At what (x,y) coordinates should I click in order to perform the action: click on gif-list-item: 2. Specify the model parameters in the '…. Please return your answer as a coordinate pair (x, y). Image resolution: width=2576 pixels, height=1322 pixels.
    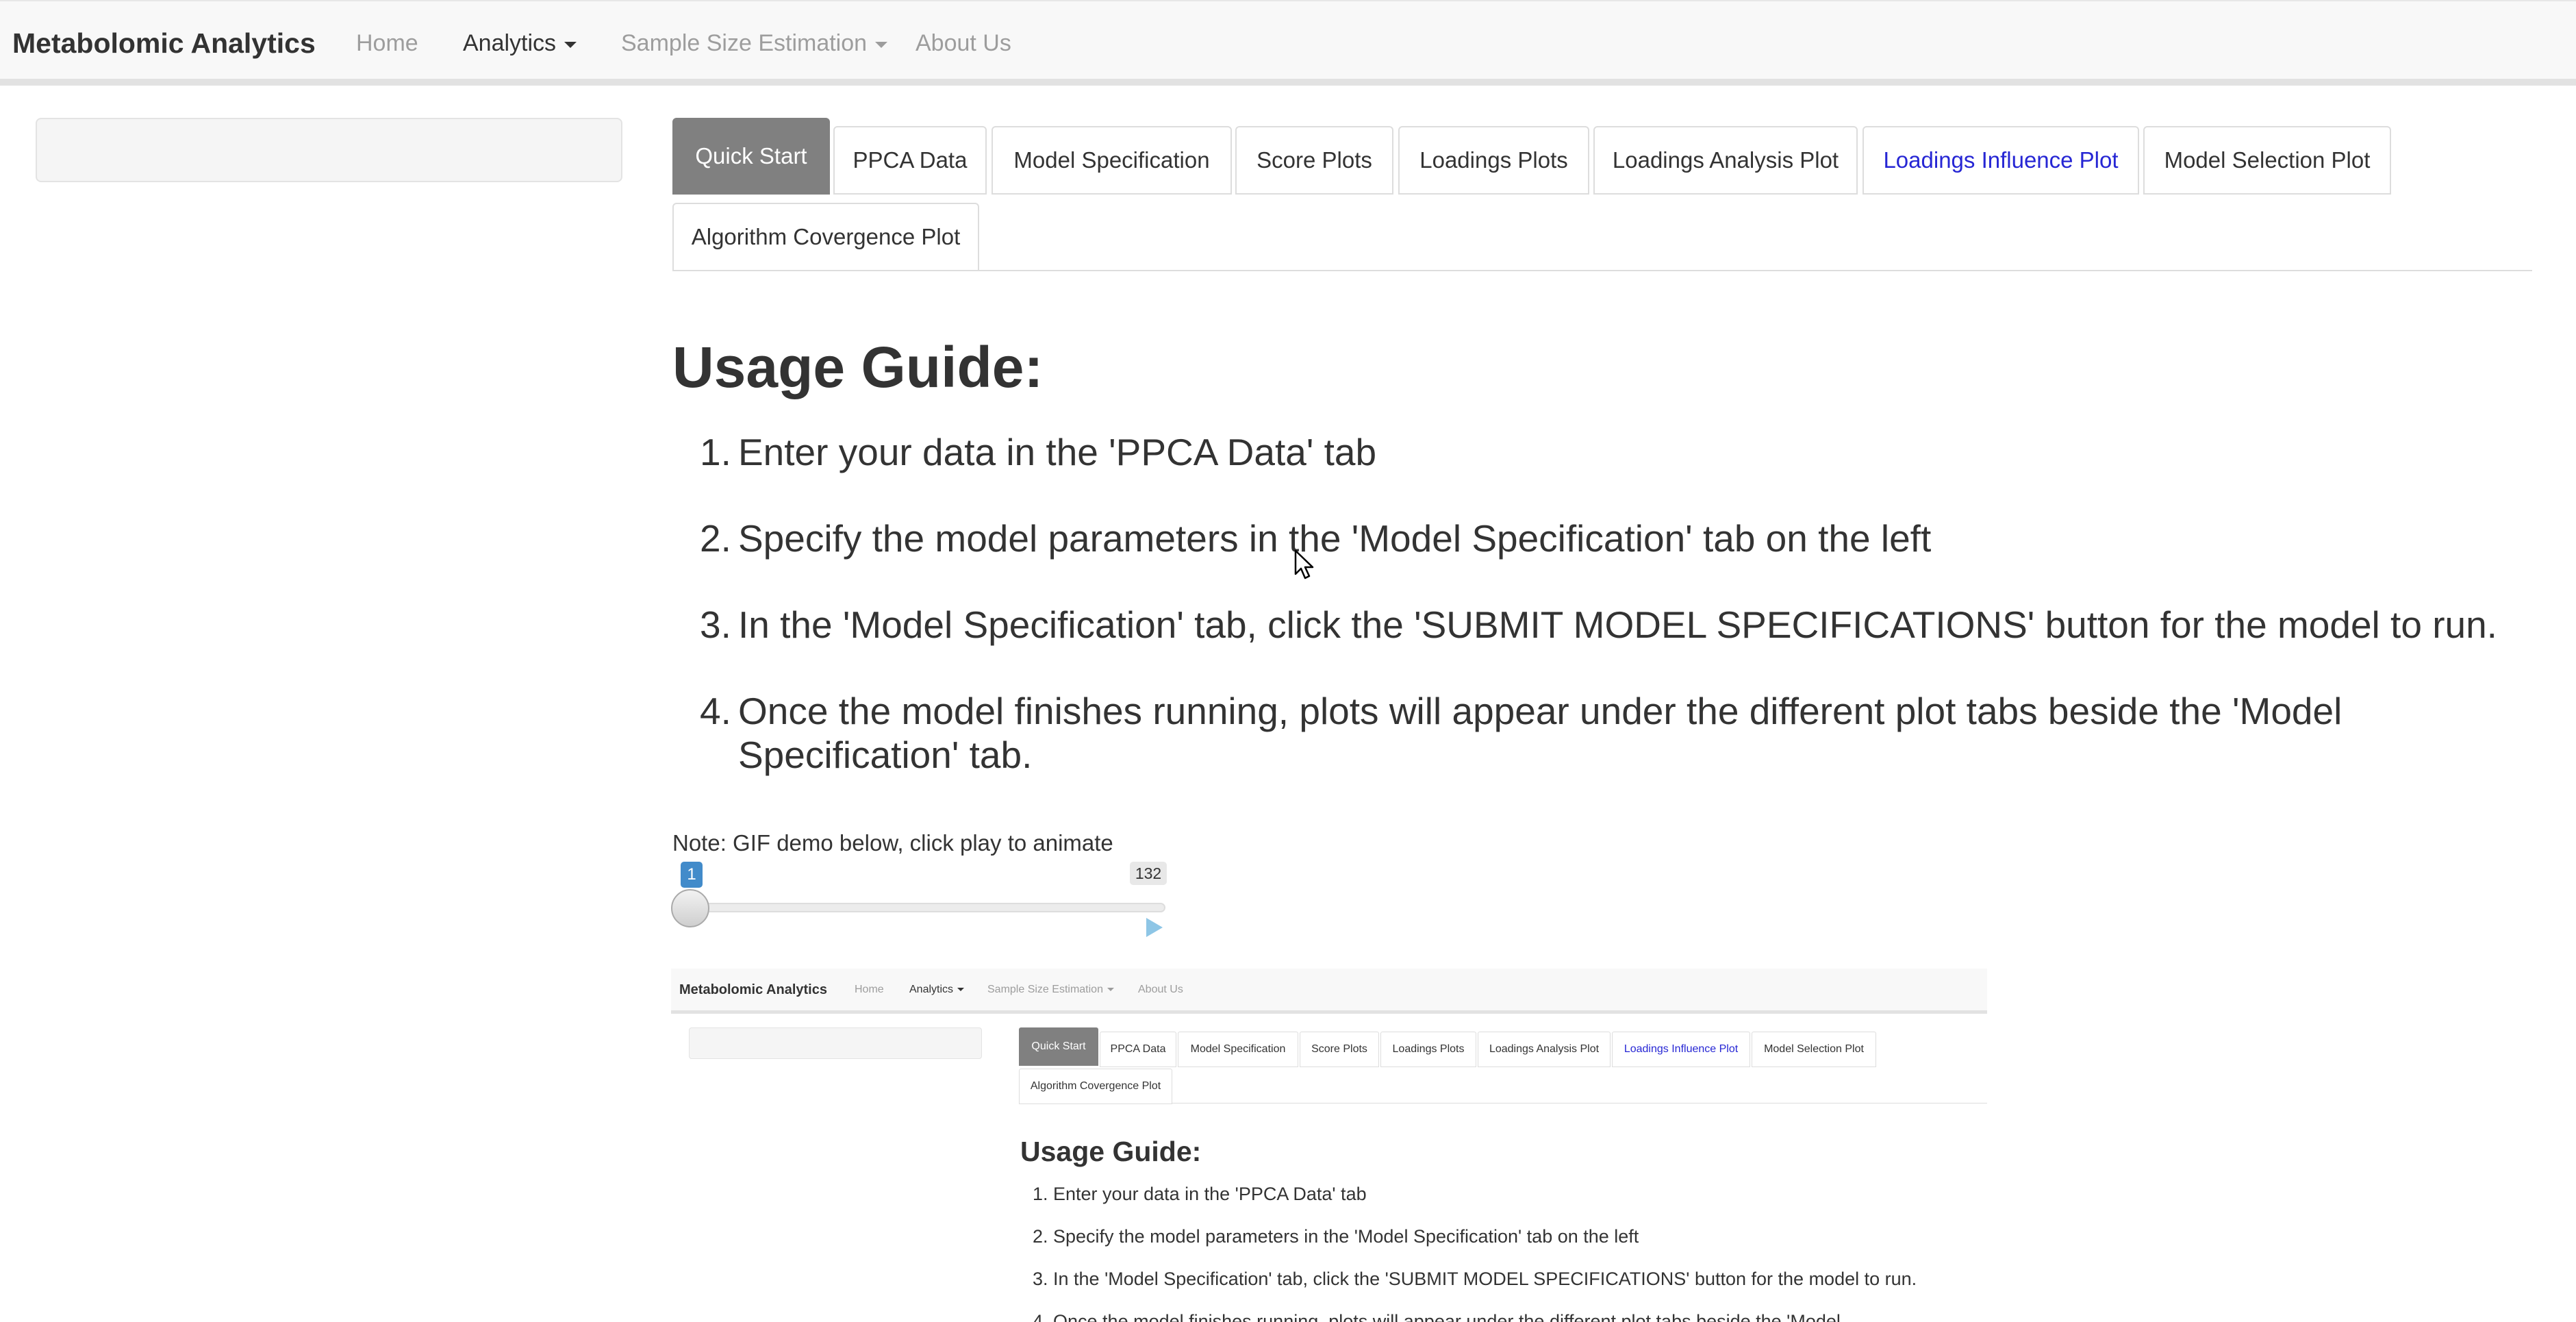
    Looking at the image, I should click on (1336, 1237).